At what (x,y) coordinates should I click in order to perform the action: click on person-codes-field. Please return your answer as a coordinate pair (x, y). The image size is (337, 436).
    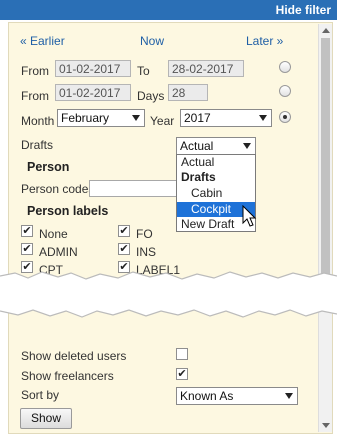
    Looking at the image, I should click on (135, 188).